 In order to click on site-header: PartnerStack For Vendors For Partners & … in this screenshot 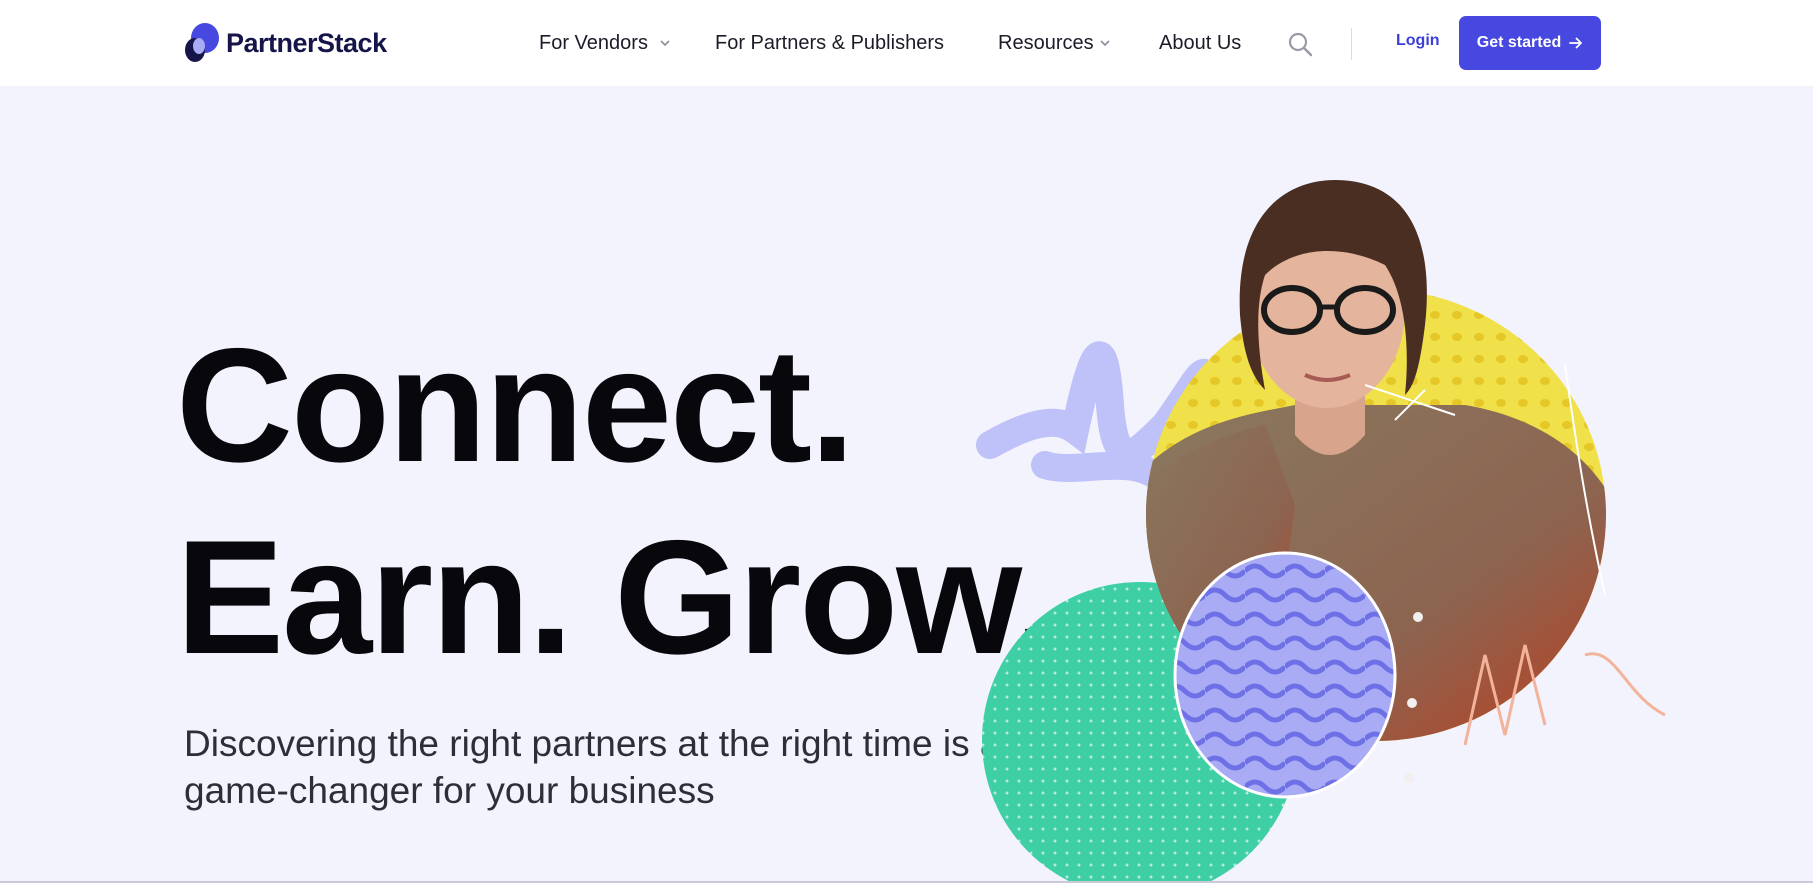, I will do `click(906, 43)`.